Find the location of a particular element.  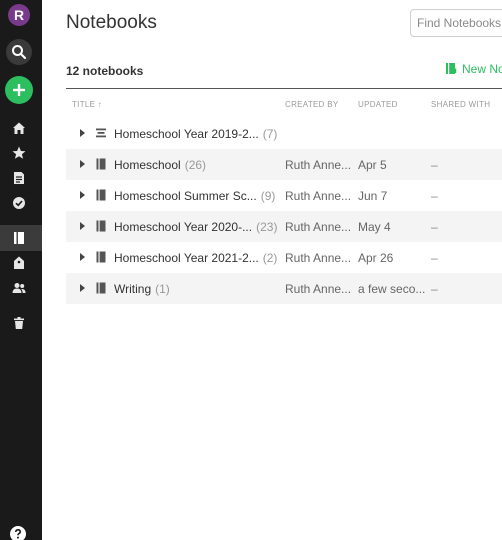

check-circle-icon is located at coordinates (19, 203).